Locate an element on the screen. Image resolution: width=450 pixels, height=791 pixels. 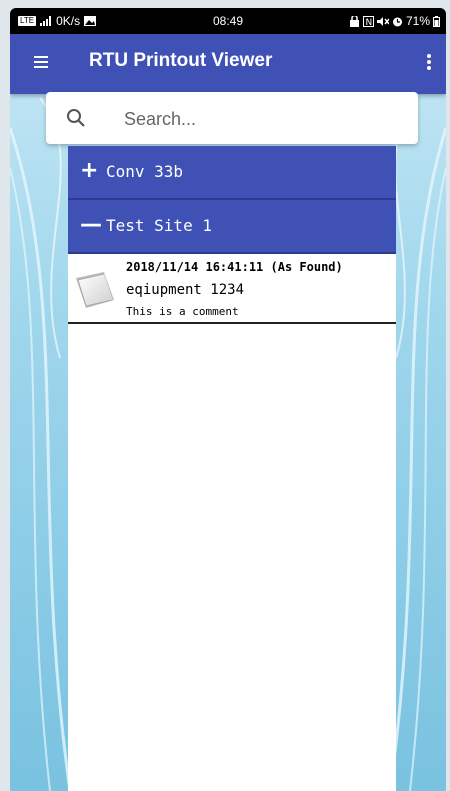
alarm-icon is located at coordinates (397, 21).